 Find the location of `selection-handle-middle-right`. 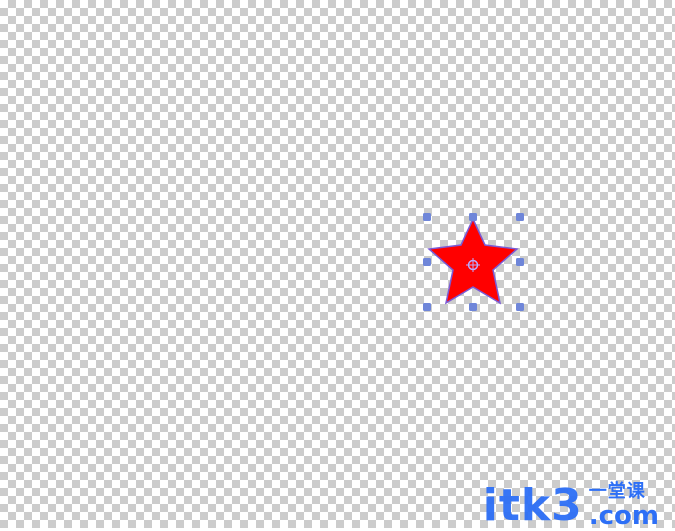

selection-handle-middle-right is located at coordinates (520, 262).